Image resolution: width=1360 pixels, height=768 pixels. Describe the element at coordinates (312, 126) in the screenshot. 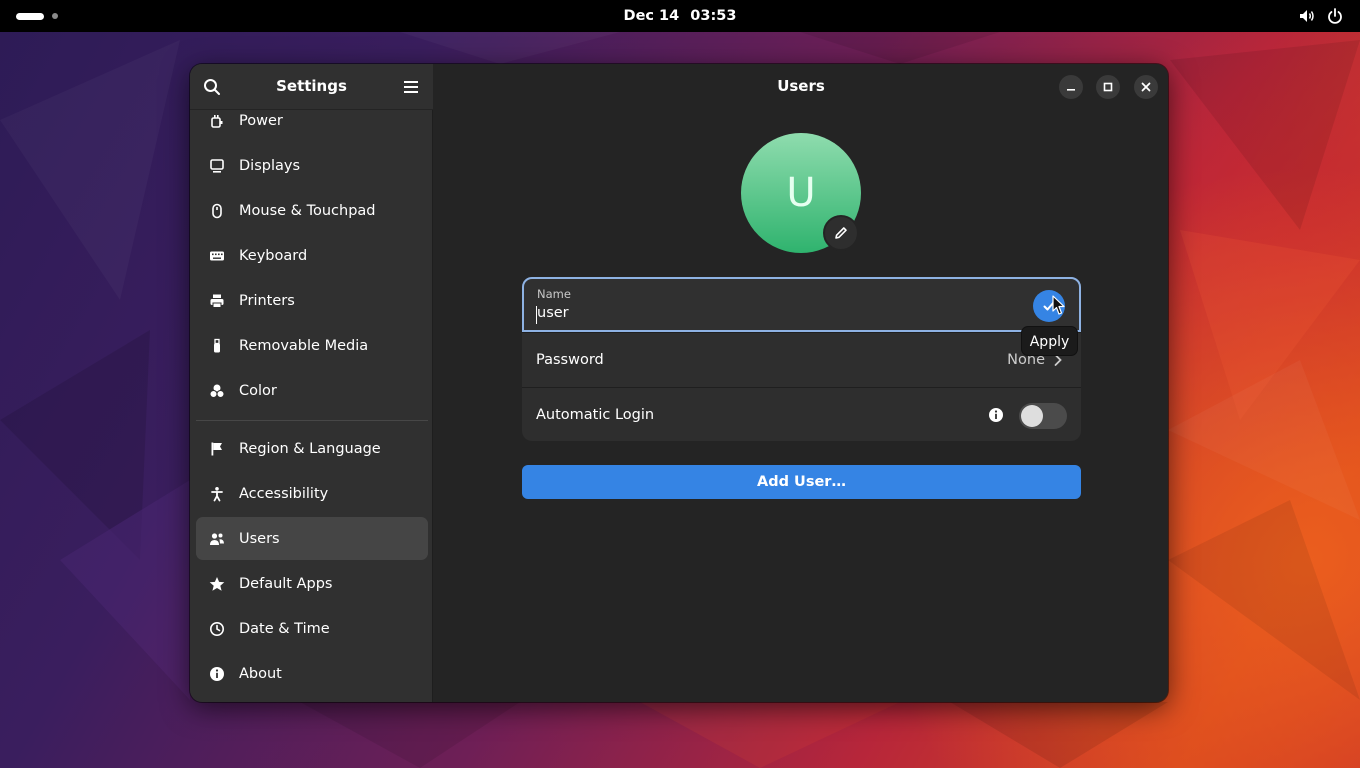

I see `sidebar-item-power: Power` at that location.